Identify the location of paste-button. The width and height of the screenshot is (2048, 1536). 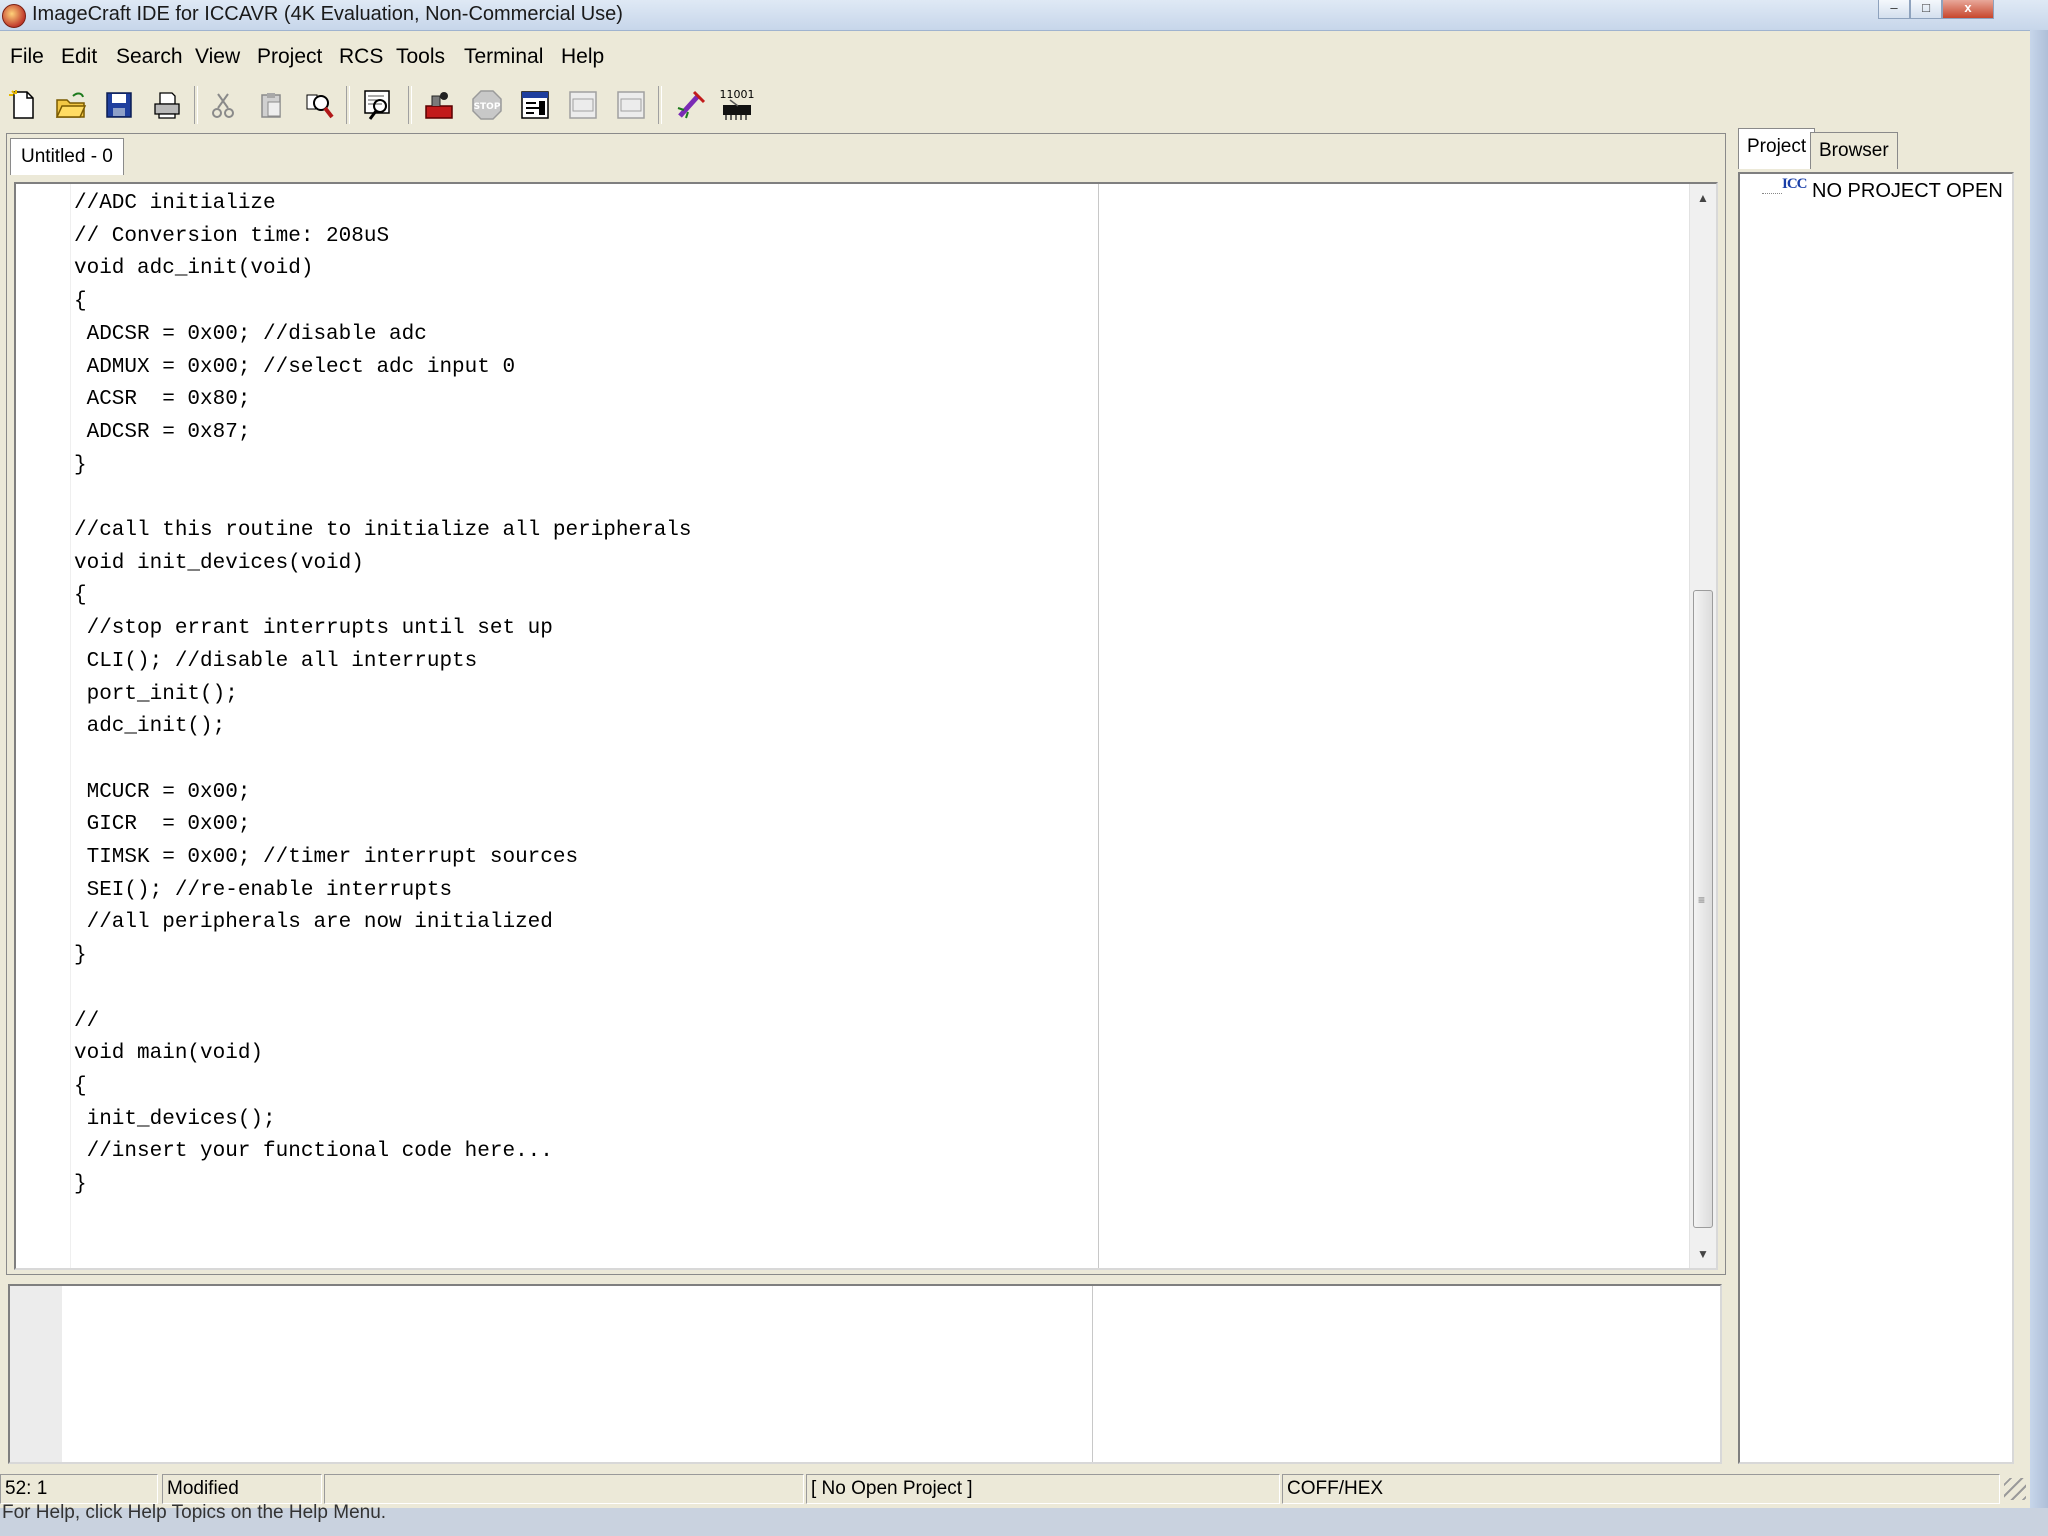
(271, 105).